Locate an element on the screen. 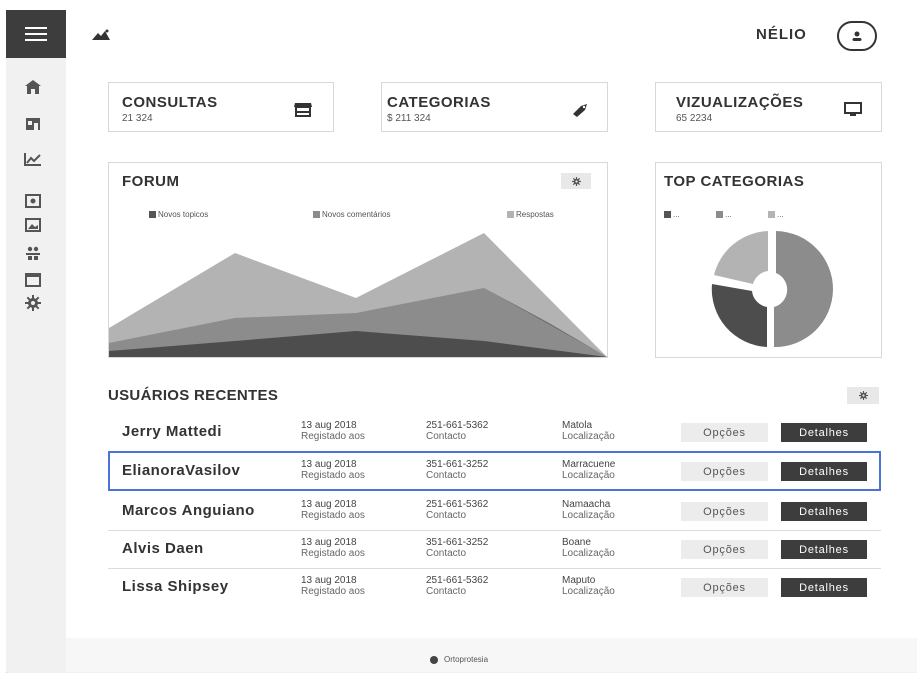  monitor-icon is located at coordinates (853, 109).